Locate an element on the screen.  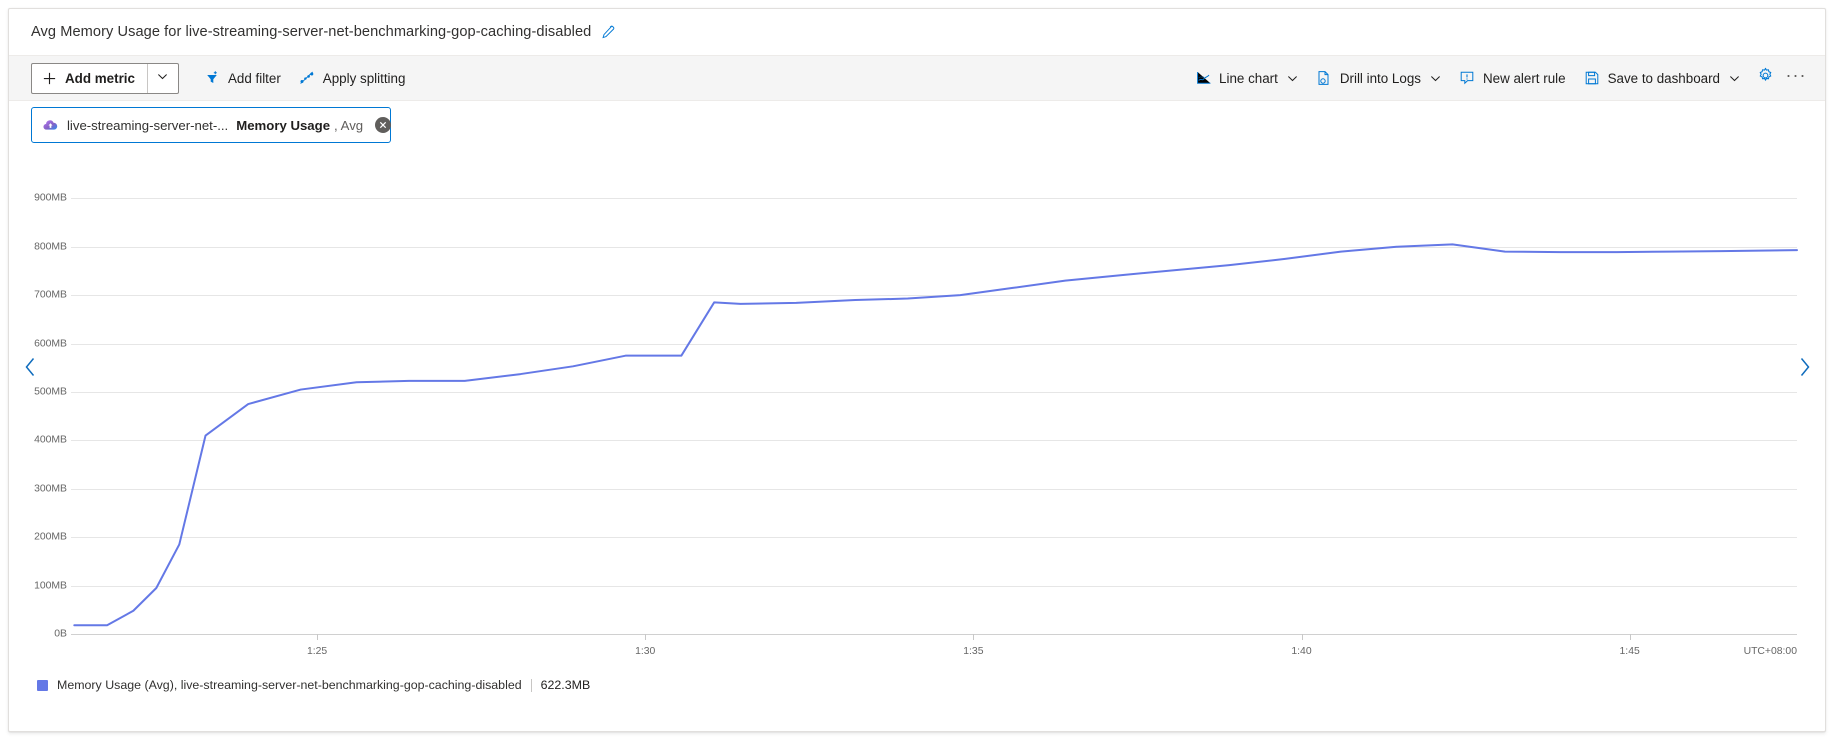
line-chart-icon is located at coordinates (1203, 78).